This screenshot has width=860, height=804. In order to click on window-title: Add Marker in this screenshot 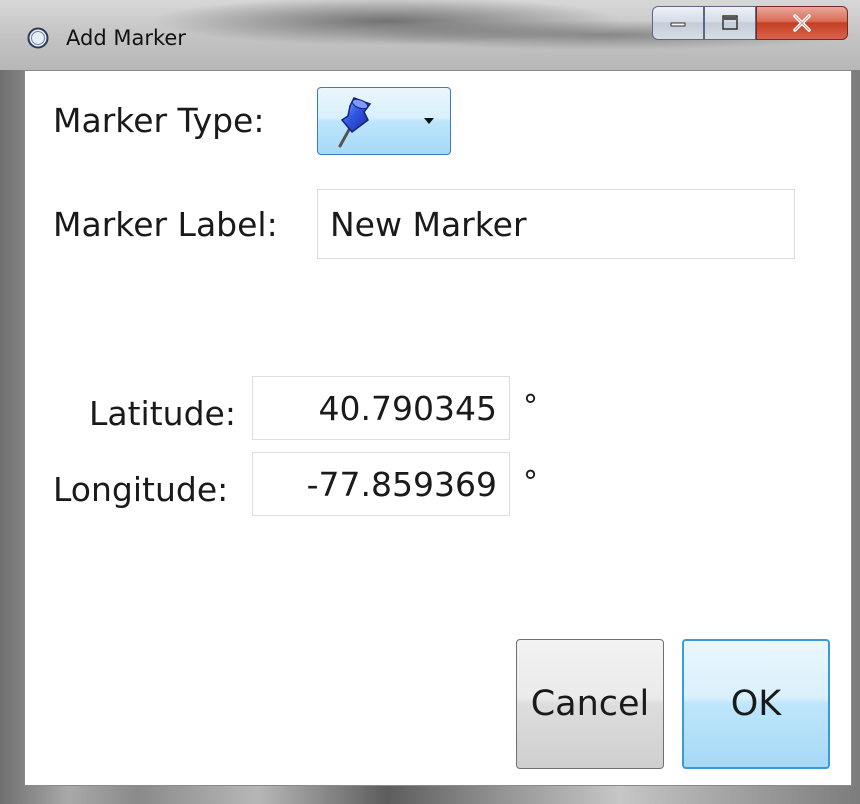, I will do `click(126, 38)`.